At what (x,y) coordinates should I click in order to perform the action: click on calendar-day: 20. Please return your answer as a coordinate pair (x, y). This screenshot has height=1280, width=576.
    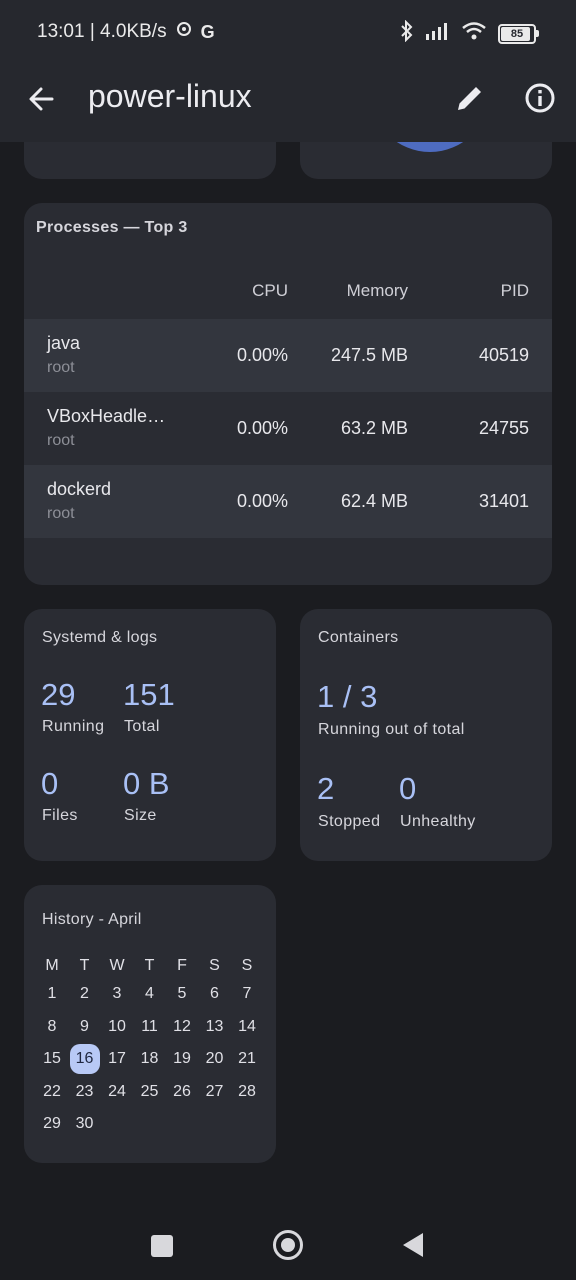
    Looking at the image, I should click on (215, 1059).